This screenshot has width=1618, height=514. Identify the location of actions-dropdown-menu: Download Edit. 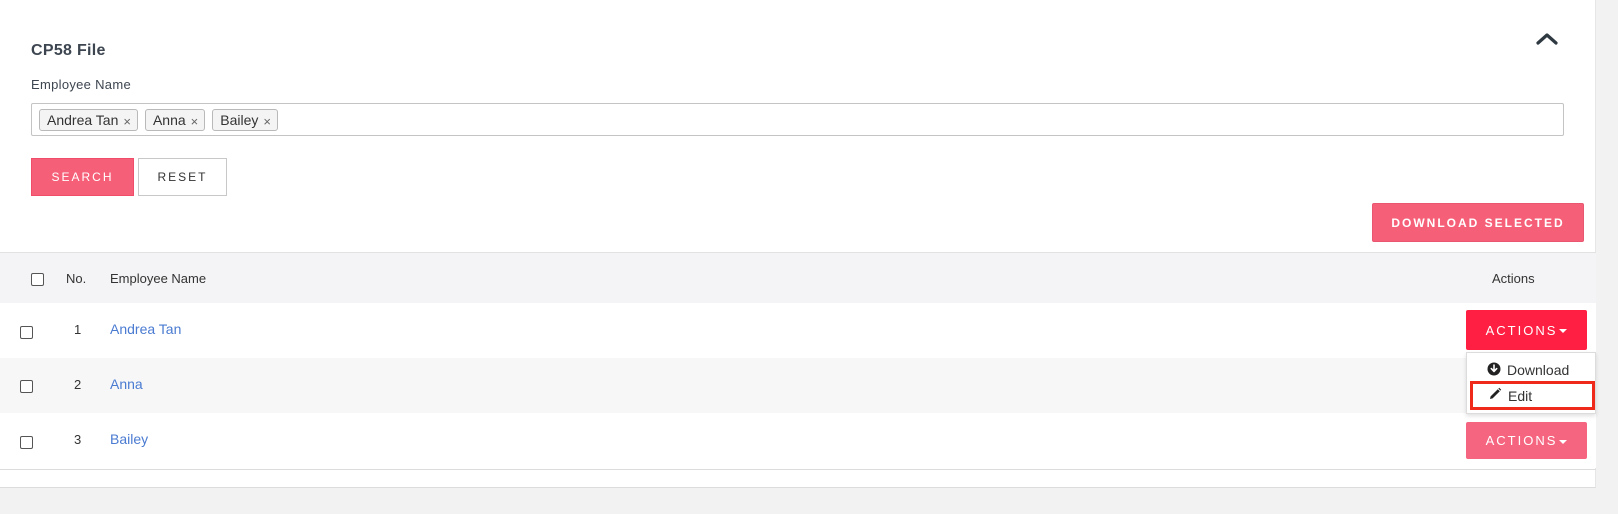
(1531, 383).